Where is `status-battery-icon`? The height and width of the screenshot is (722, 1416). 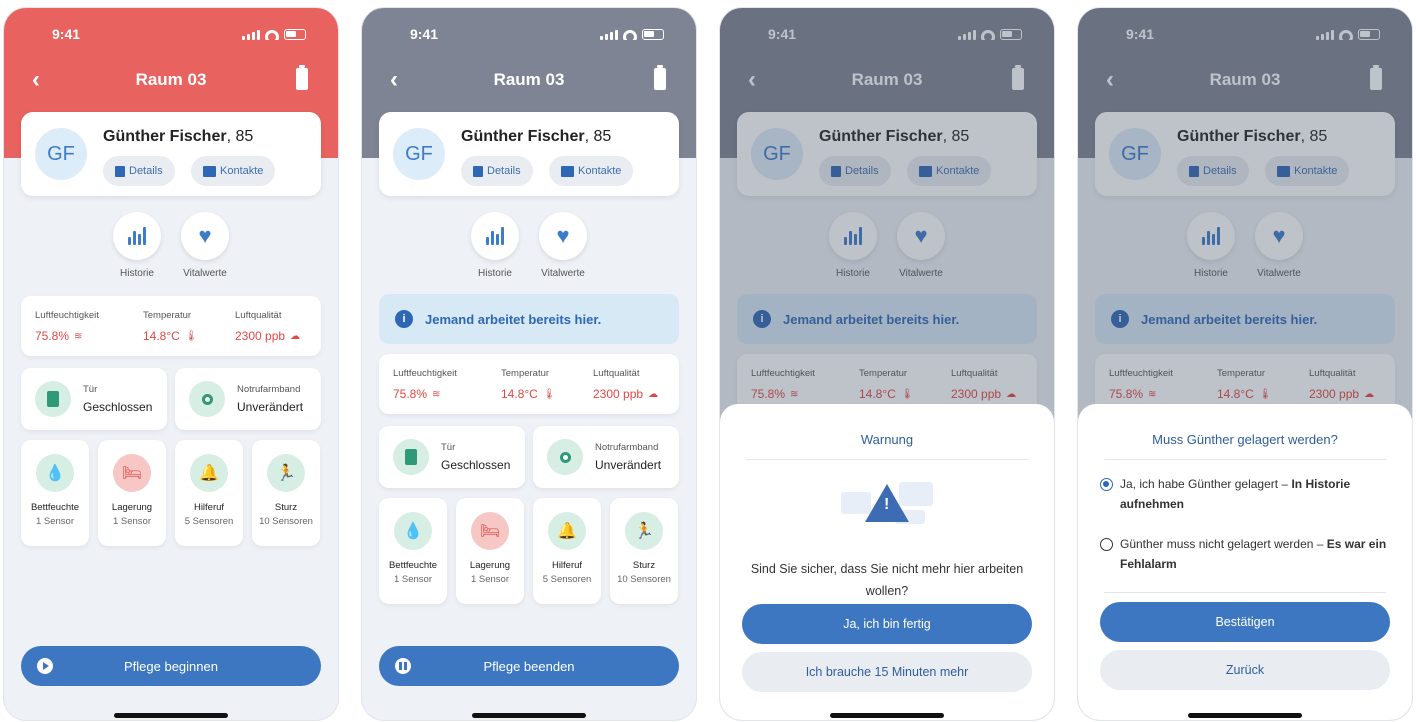
status-battery-icon is located at coordinates (295, 34).